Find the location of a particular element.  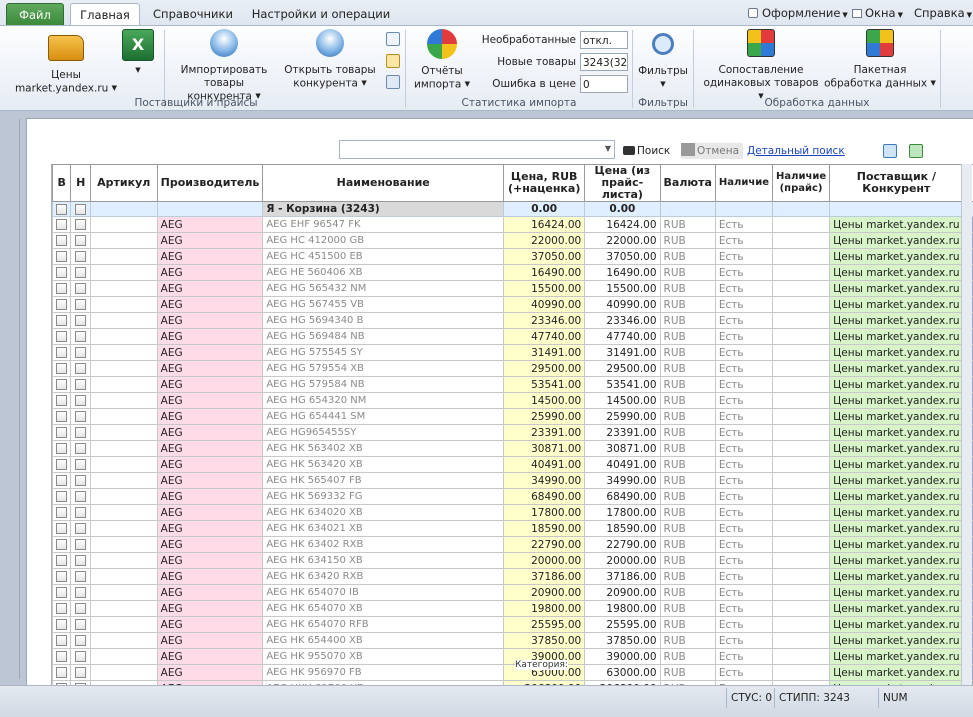

cell-name: AEG HG 5694340 B is located at coordinates (383, 320).